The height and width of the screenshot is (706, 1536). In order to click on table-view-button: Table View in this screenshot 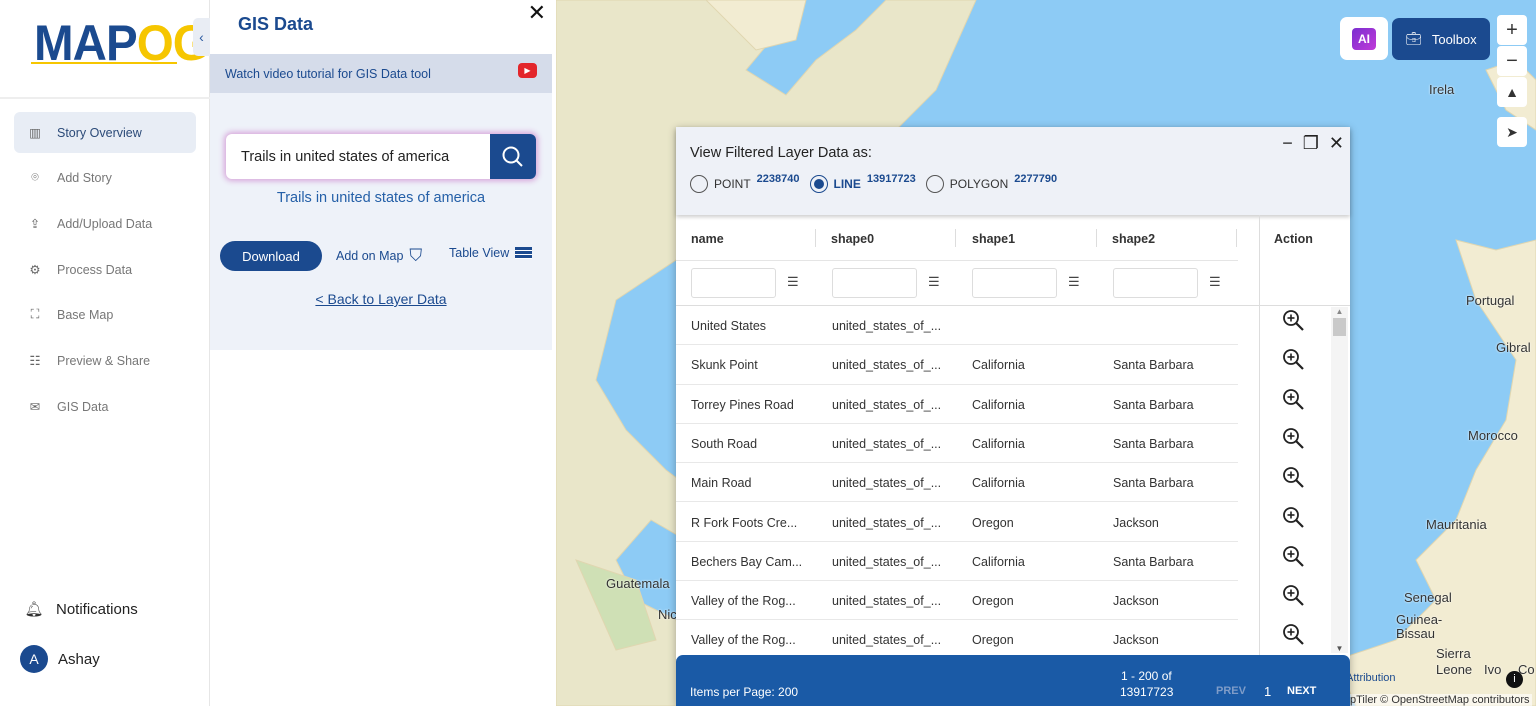, I will do `click(491, 253)`.